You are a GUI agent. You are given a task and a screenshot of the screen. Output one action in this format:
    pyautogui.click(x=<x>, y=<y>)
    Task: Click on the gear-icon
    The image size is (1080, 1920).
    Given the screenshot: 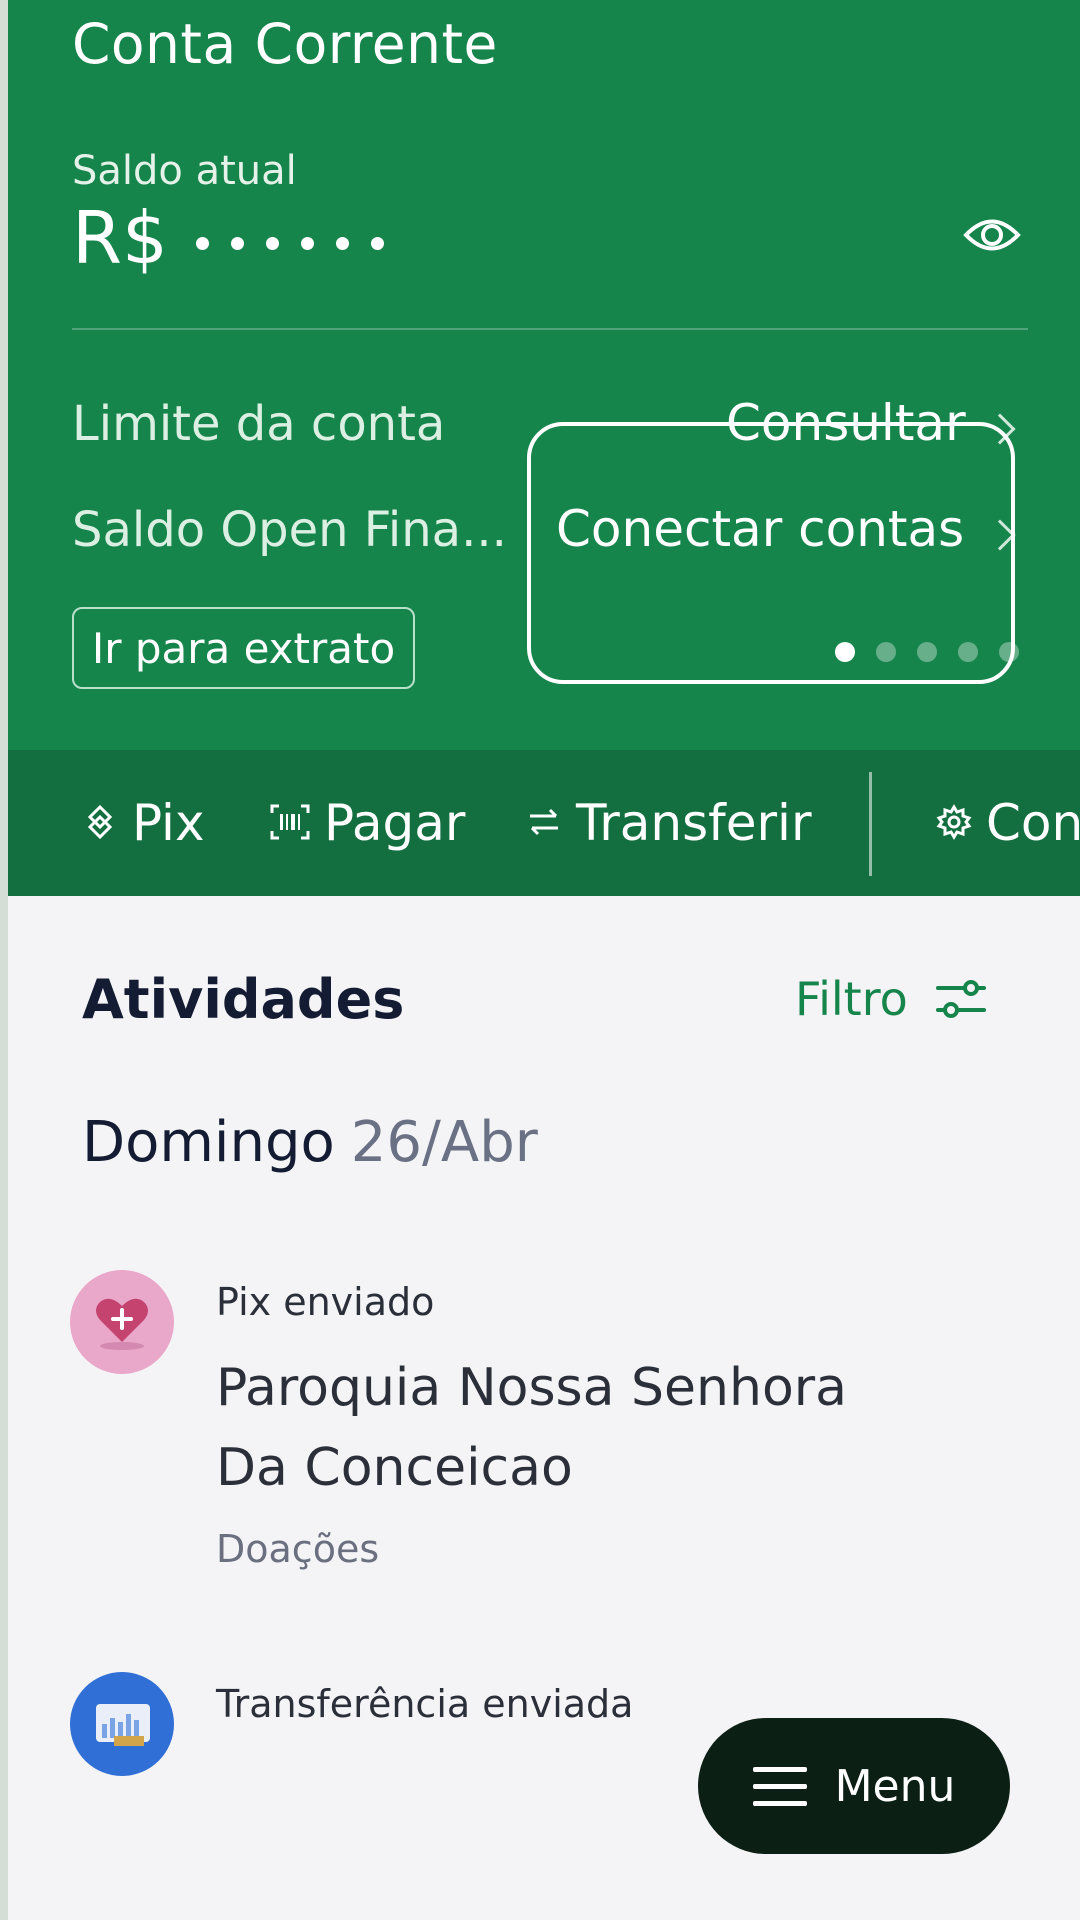 What is the action you would take?
    pyautogui.click(x=954, y=823)
    